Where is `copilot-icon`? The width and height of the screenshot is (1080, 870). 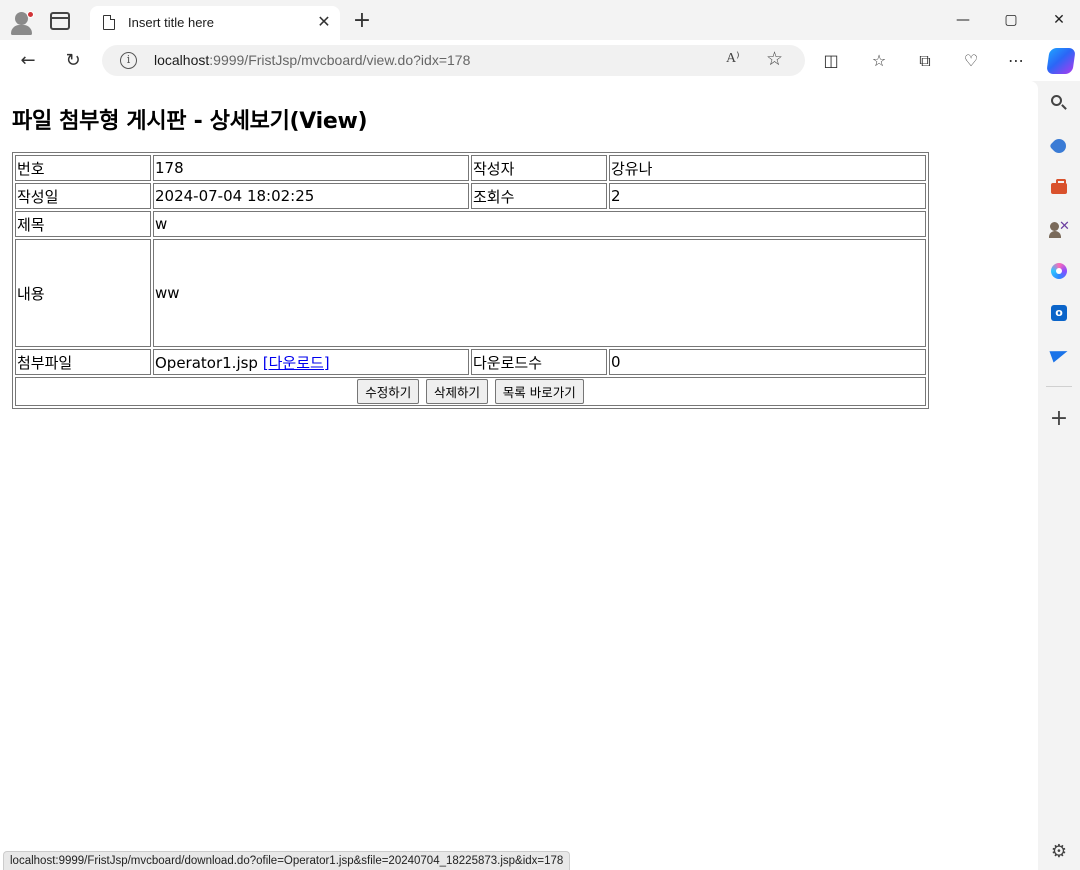
copilot-icon is located at coordinates (1061, 61).